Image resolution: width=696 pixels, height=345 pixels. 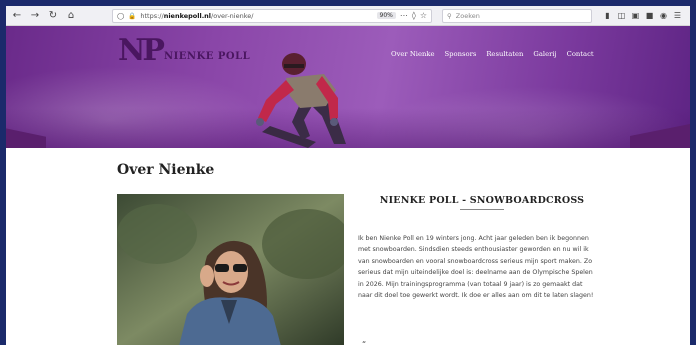 I want to click on search-input: ⚲ Zoeken, so click(x=517, y=15).